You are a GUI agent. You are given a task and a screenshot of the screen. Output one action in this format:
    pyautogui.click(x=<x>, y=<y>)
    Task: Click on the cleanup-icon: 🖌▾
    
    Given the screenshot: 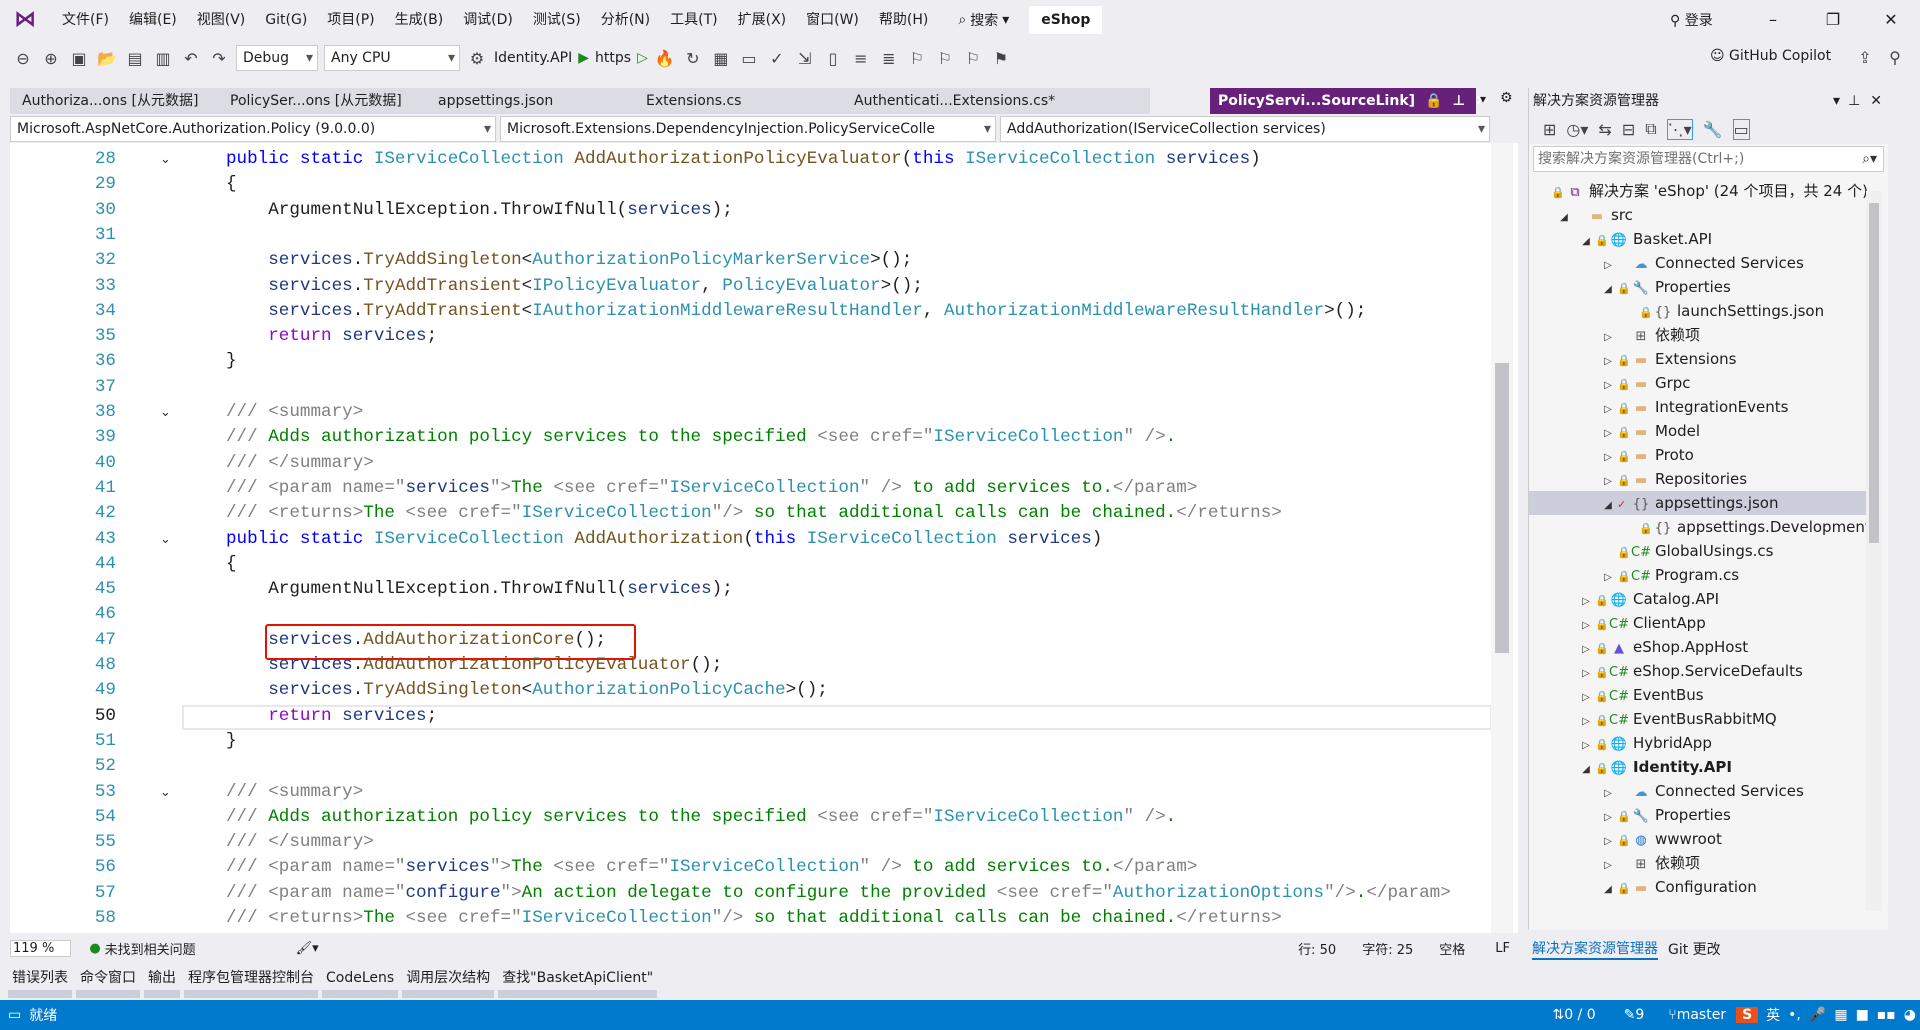 What is the action you would take?
    pyautogui.click(x=307, y=948)
    